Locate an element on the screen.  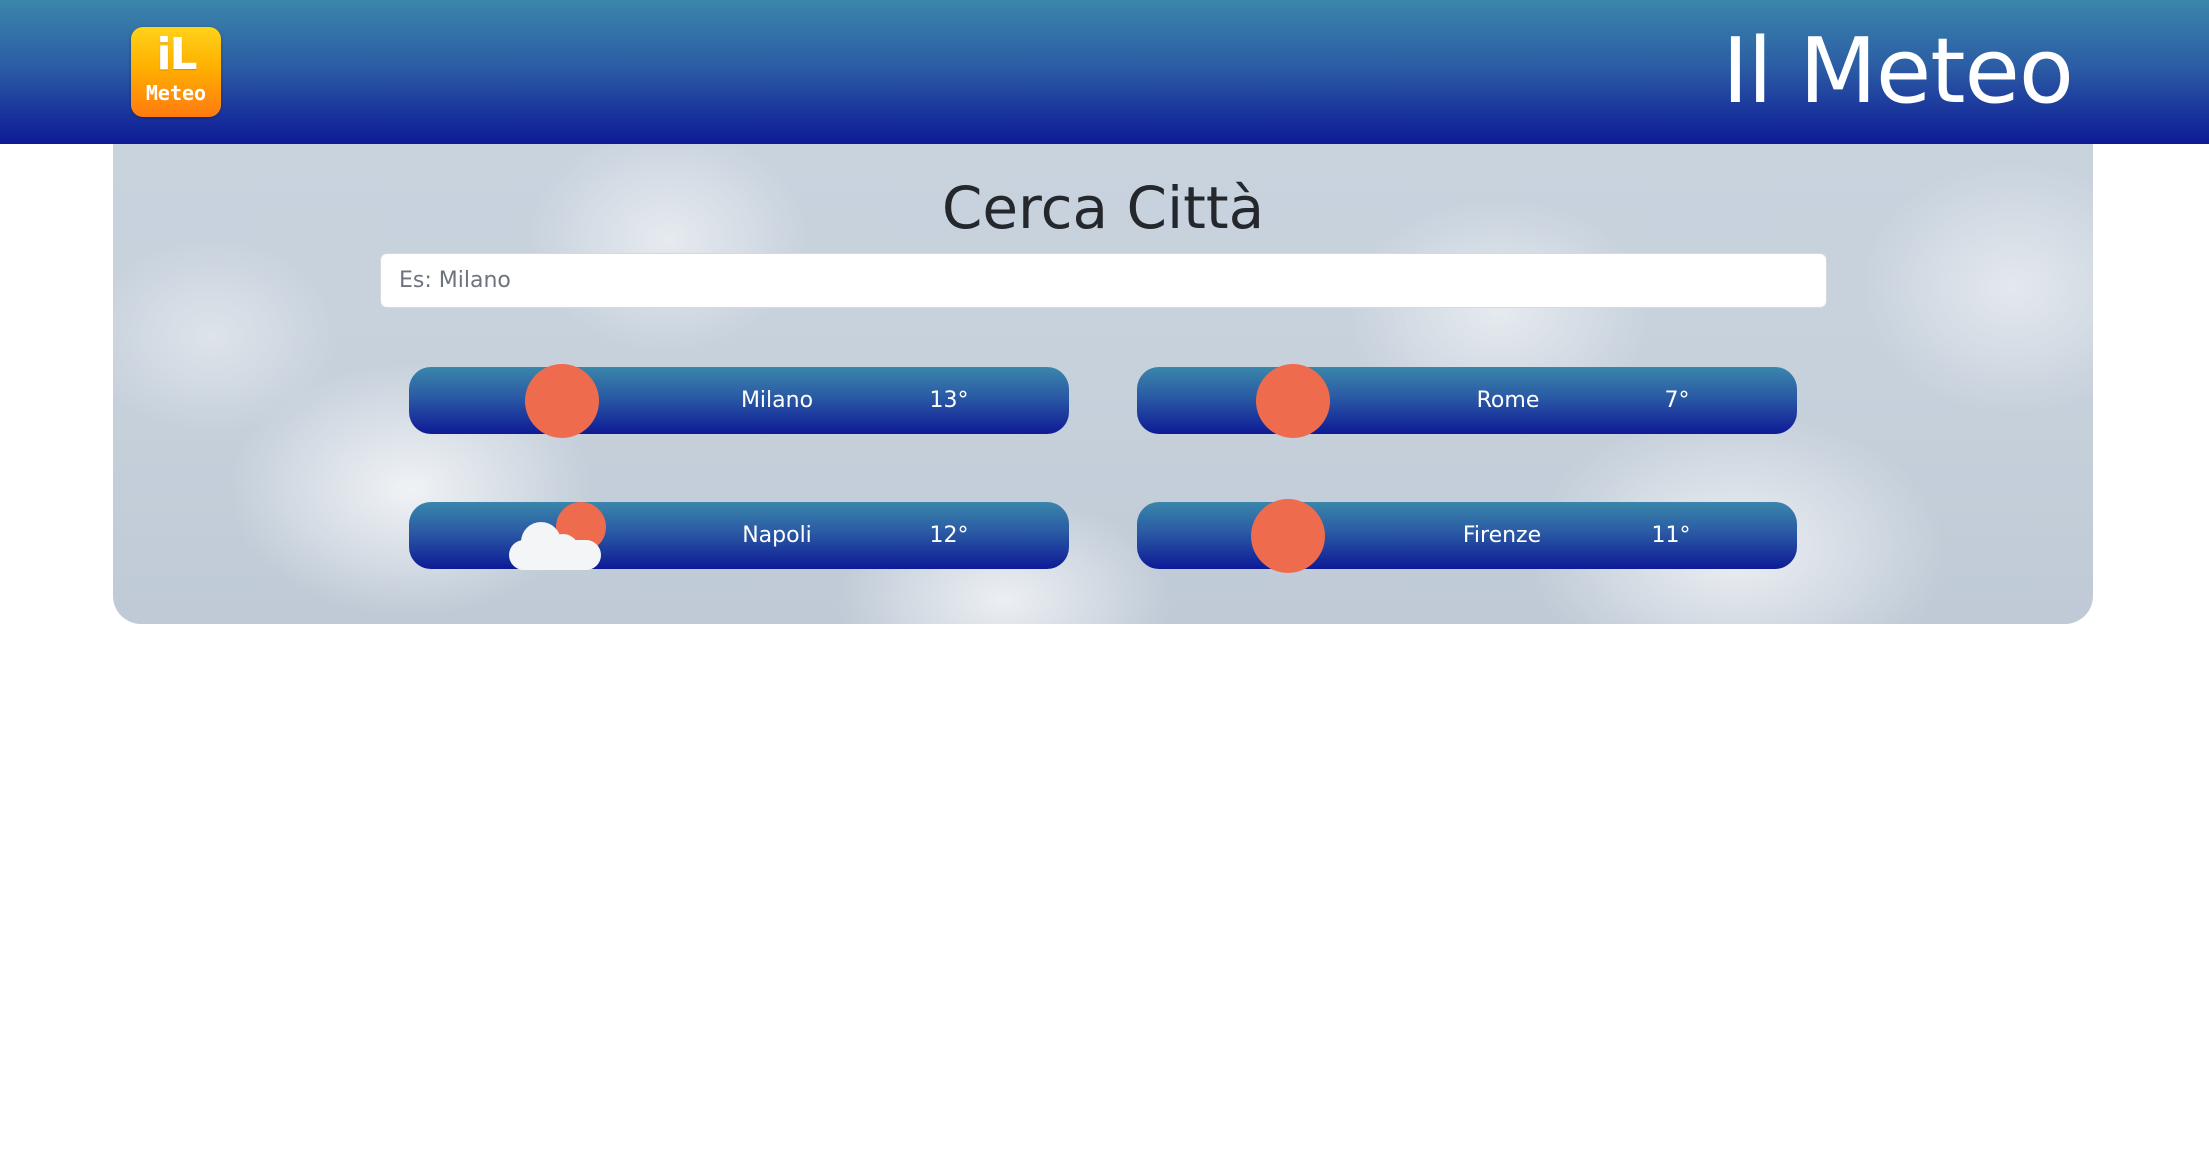
city-search-input is located at coordinates (1103, 280).